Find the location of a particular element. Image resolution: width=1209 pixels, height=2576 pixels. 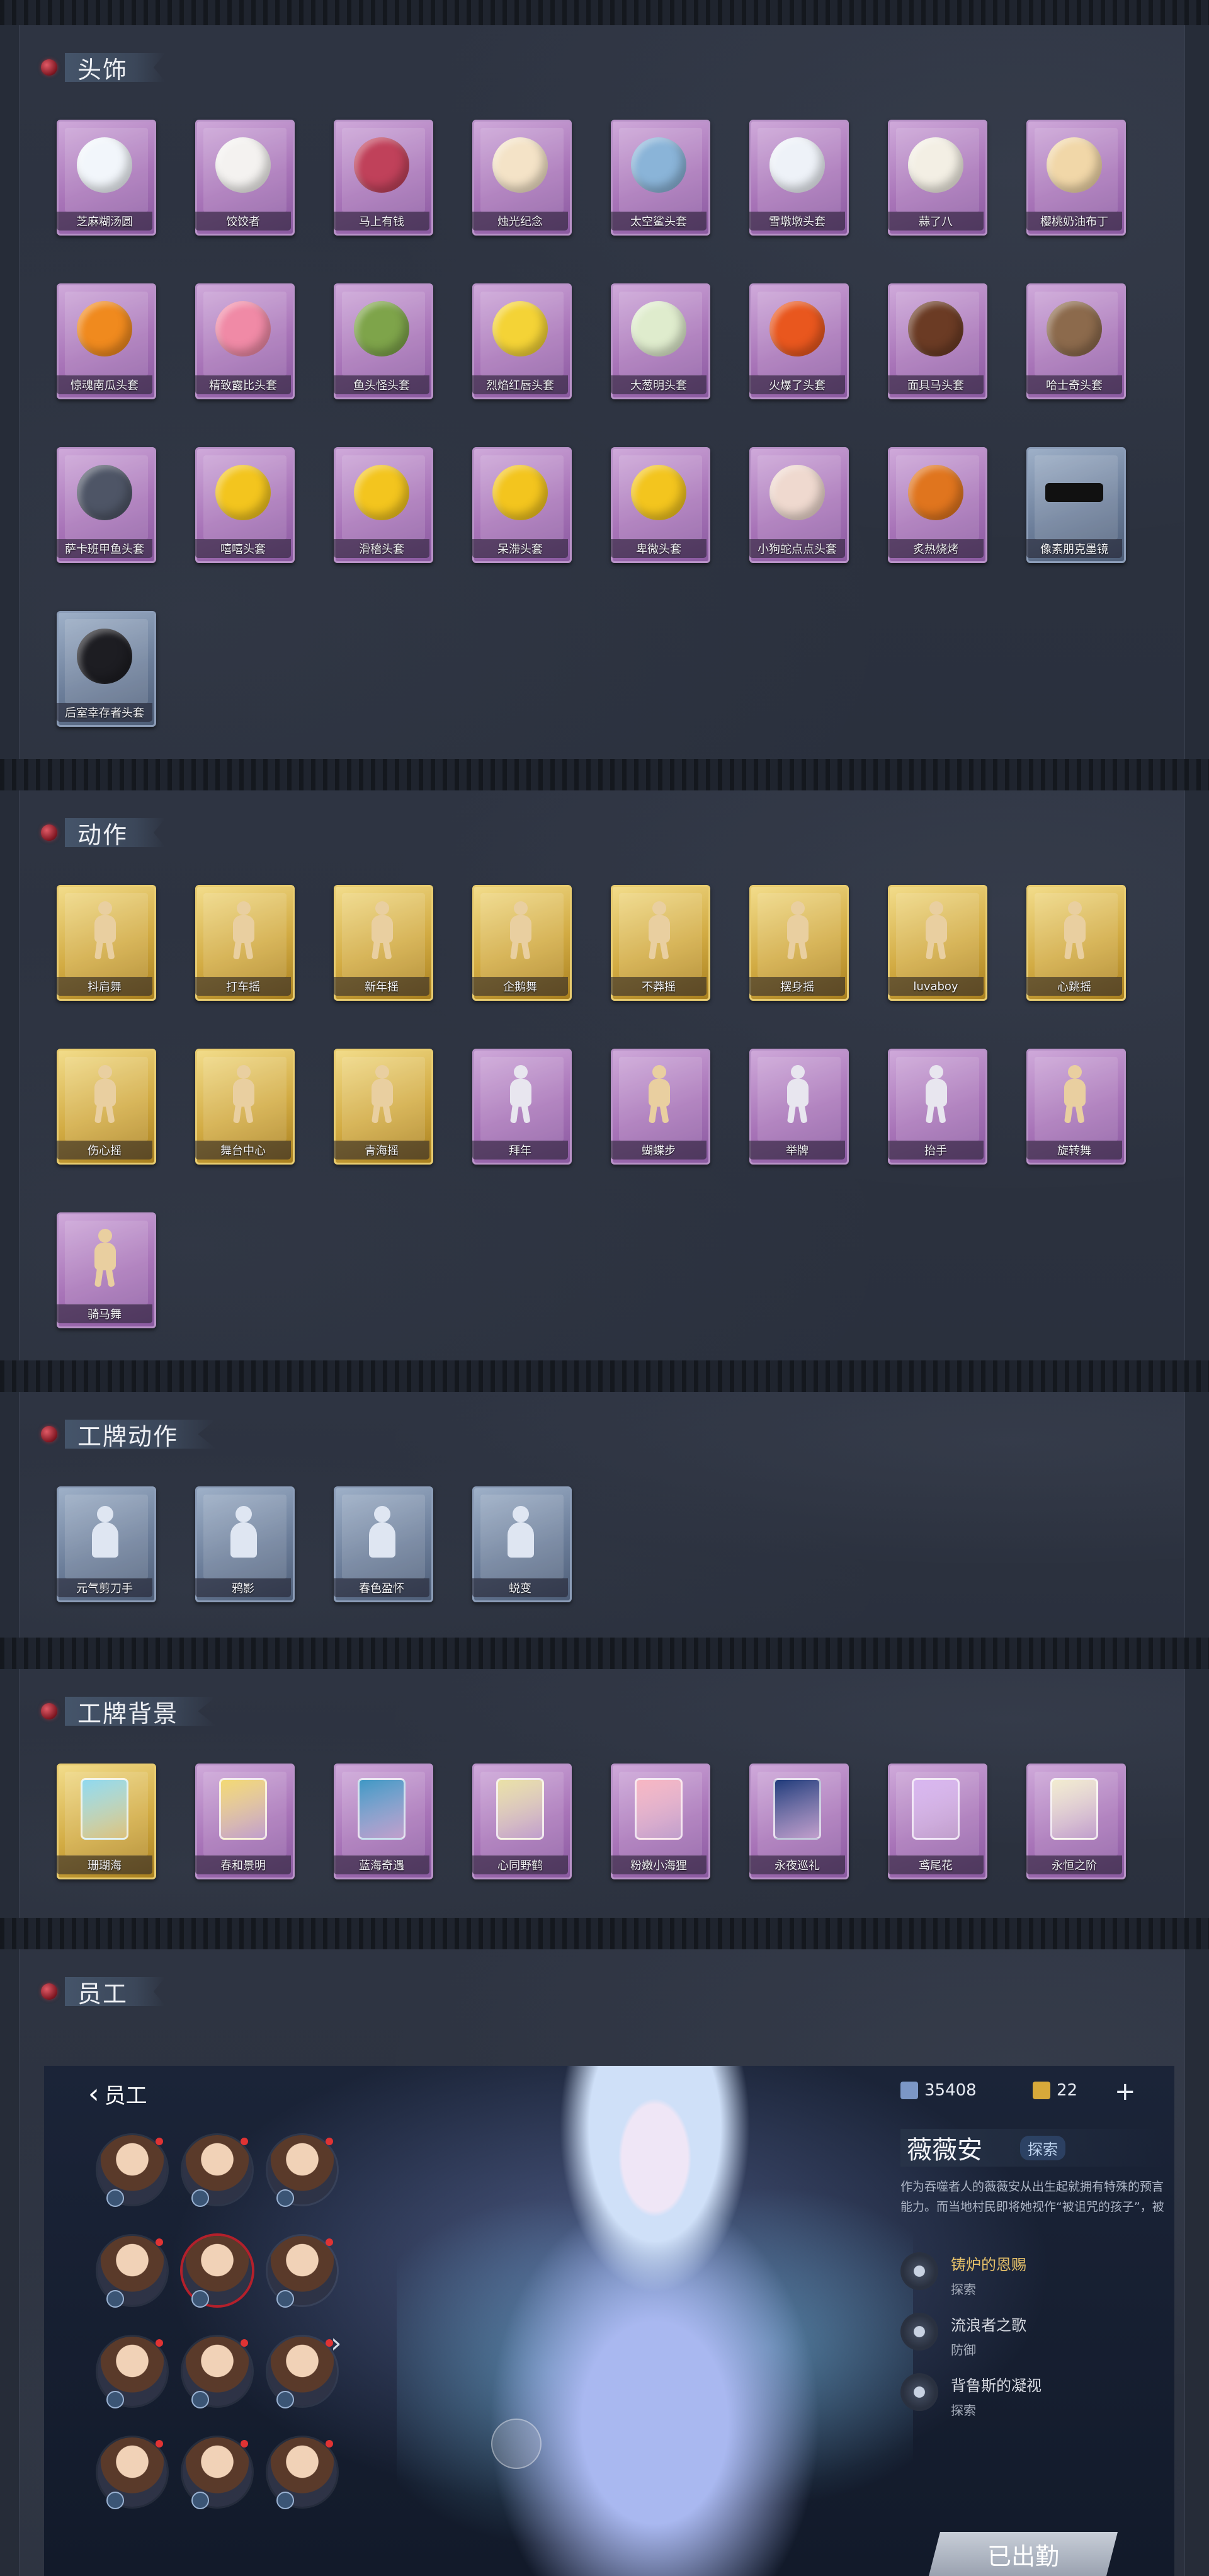

back-button: ‹ 员工 is located at coordinates (117, 2093).